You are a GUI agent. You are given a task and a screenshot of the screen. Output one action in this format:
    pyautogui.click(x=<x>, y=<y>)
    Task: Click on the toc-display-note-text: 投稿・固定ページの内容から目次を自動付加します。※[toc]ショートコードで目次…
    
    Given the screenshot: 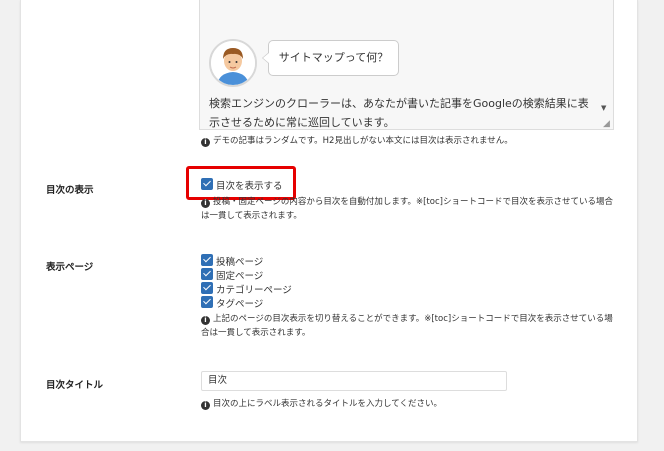 What is the action you would take?
    pyautogui.click(x=407, y=209)
    